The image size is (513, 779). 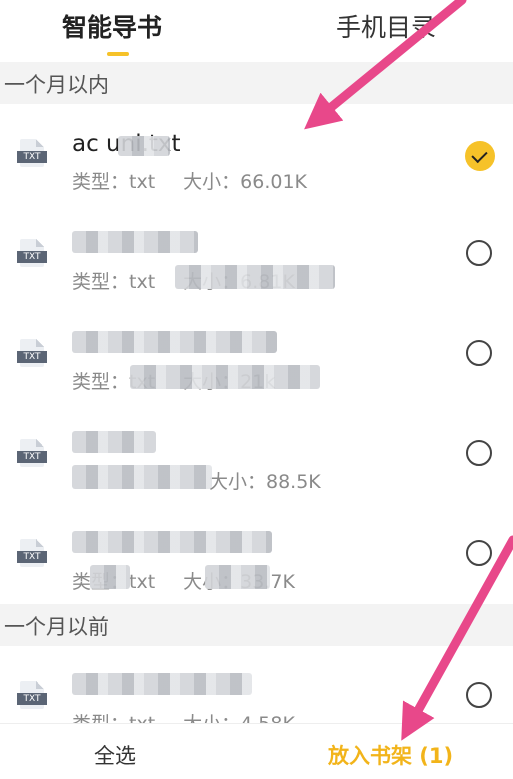 What do you see at coordinates (256, 625) in the screenshot?
I see `section-header-older: 一个月以前` at bounding box center [256, 625].